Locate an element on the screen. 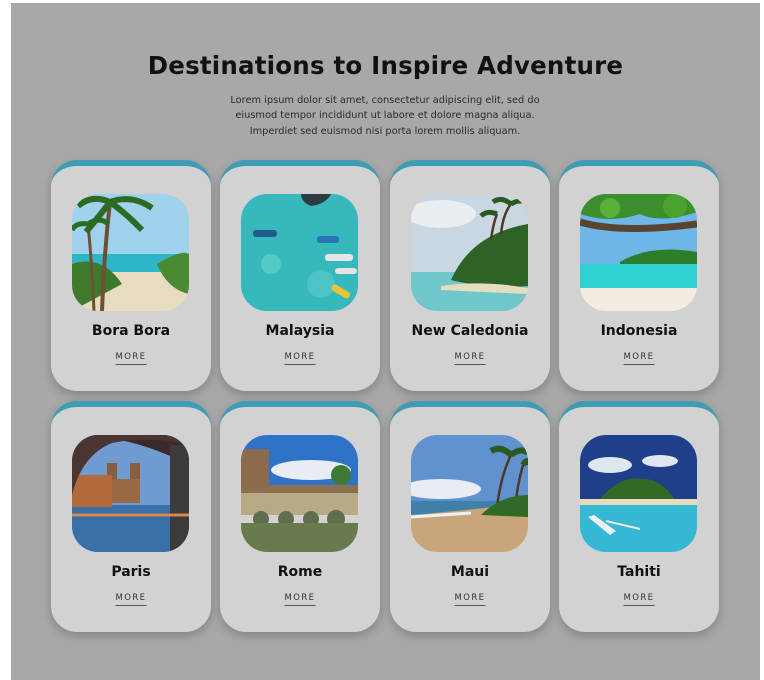 The image size is (764, 680). beach-palm-photo is located at coordinates (130, 252).